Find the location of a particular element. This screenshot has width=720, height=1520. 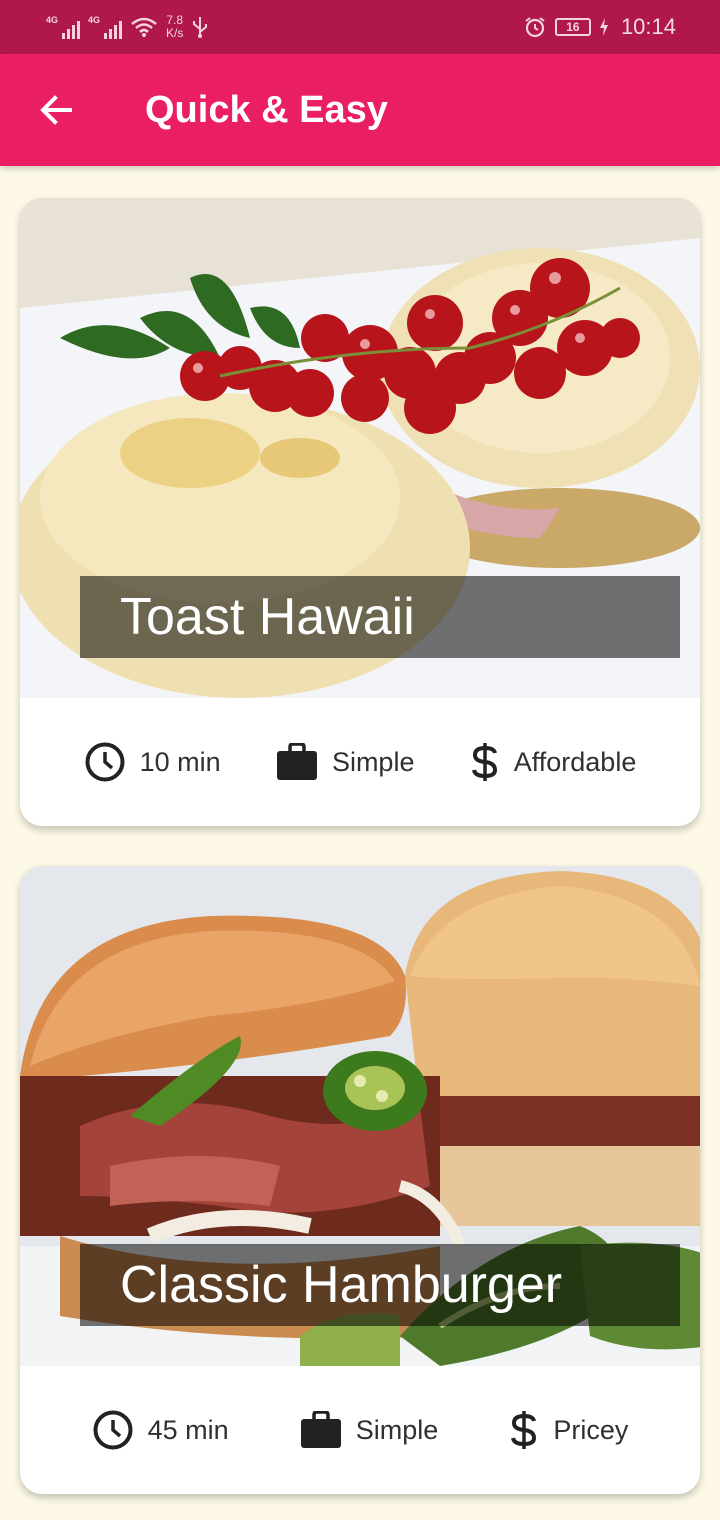

app-bar: Quick & Easy is located at coordinates (360, 110).